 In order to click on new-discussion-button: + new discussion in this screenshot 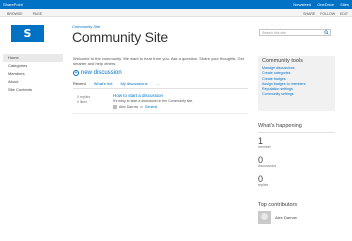, I will do `click(97, 73)`.